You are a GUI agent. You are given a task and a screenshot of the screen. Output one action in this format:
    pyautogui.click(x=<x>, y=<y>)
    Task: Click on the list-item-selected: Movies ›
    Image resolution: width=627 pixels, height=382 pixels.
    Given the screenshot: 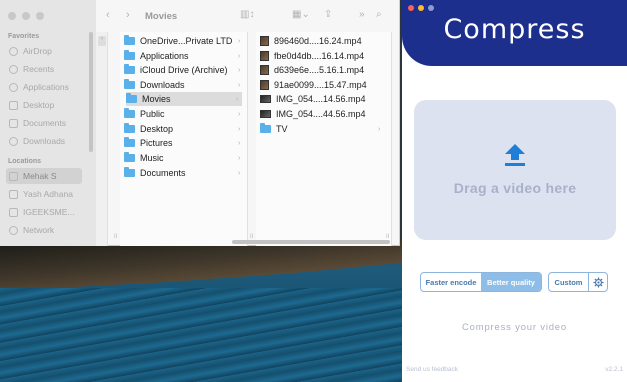 What is the action you would take?
    pyautogui.click(x=184, y=99)
    